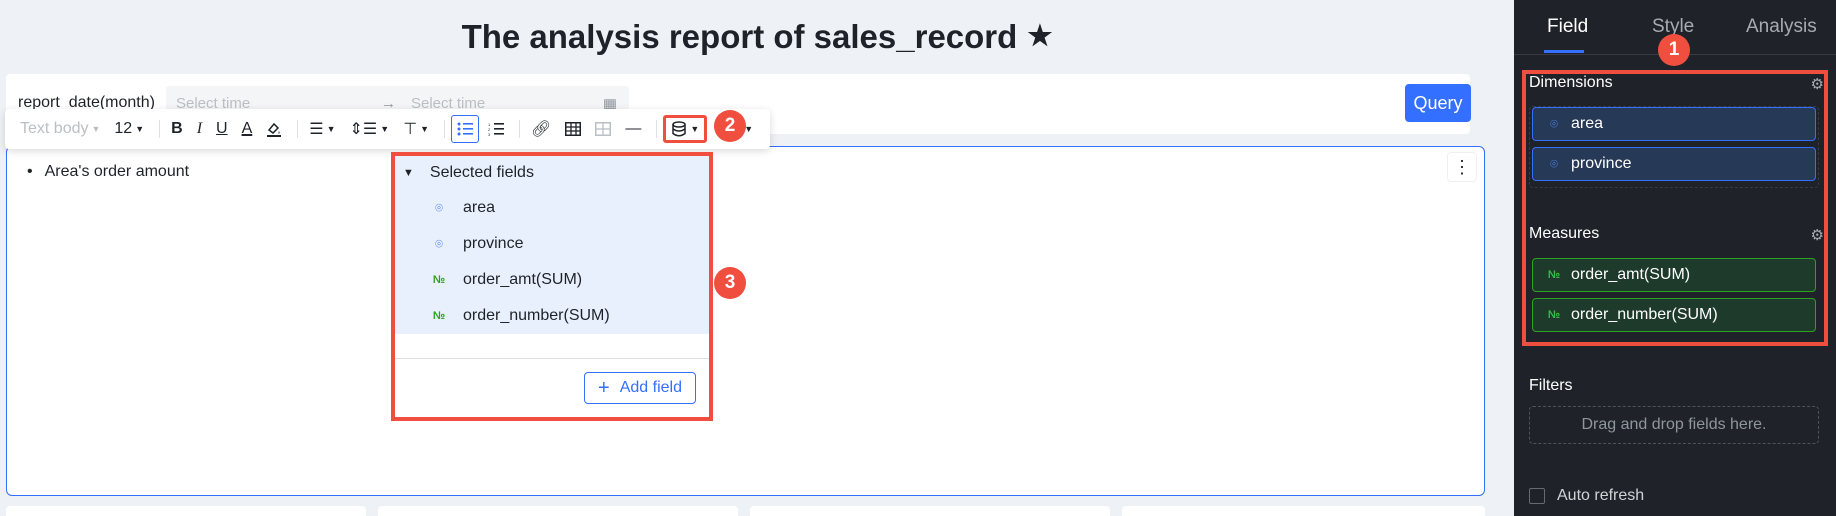  Describe the element at coordinates (108, 172) in the screenshot. I see `bullet-item: Area's order amount` at that location.